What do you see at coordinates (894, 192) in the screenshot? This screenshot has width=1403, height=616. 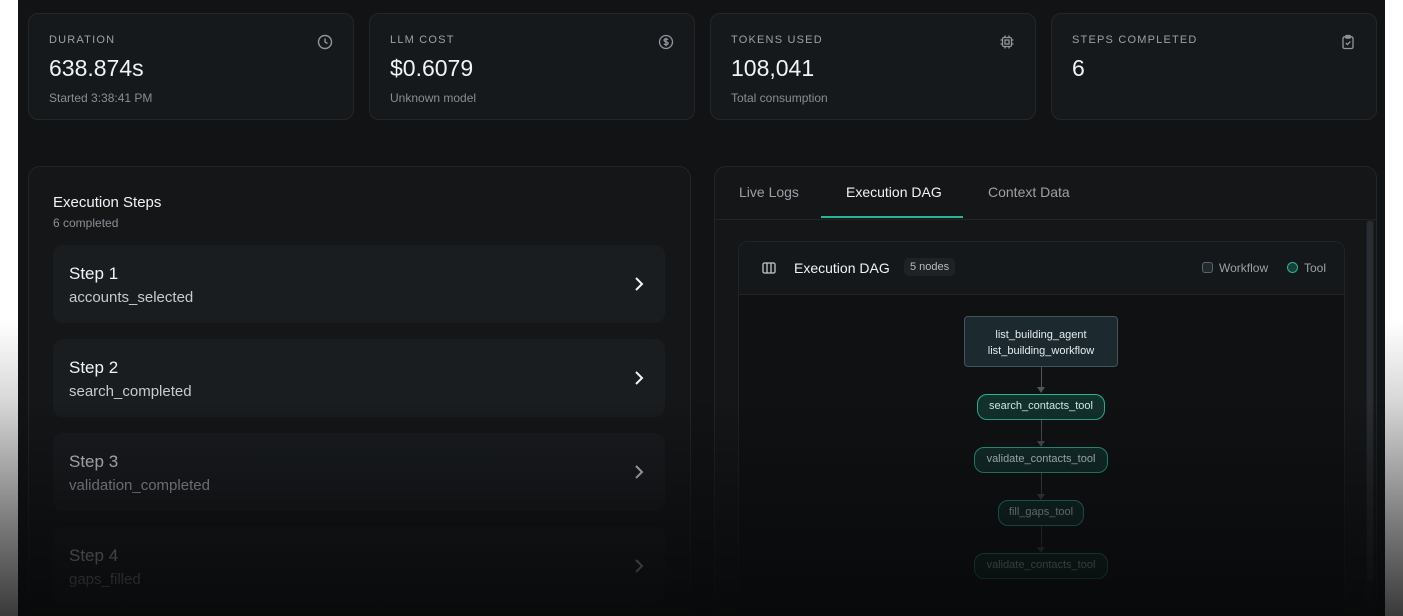 I see `tab-execution-dag: Execution DAG` at bounding box center [894, 192].